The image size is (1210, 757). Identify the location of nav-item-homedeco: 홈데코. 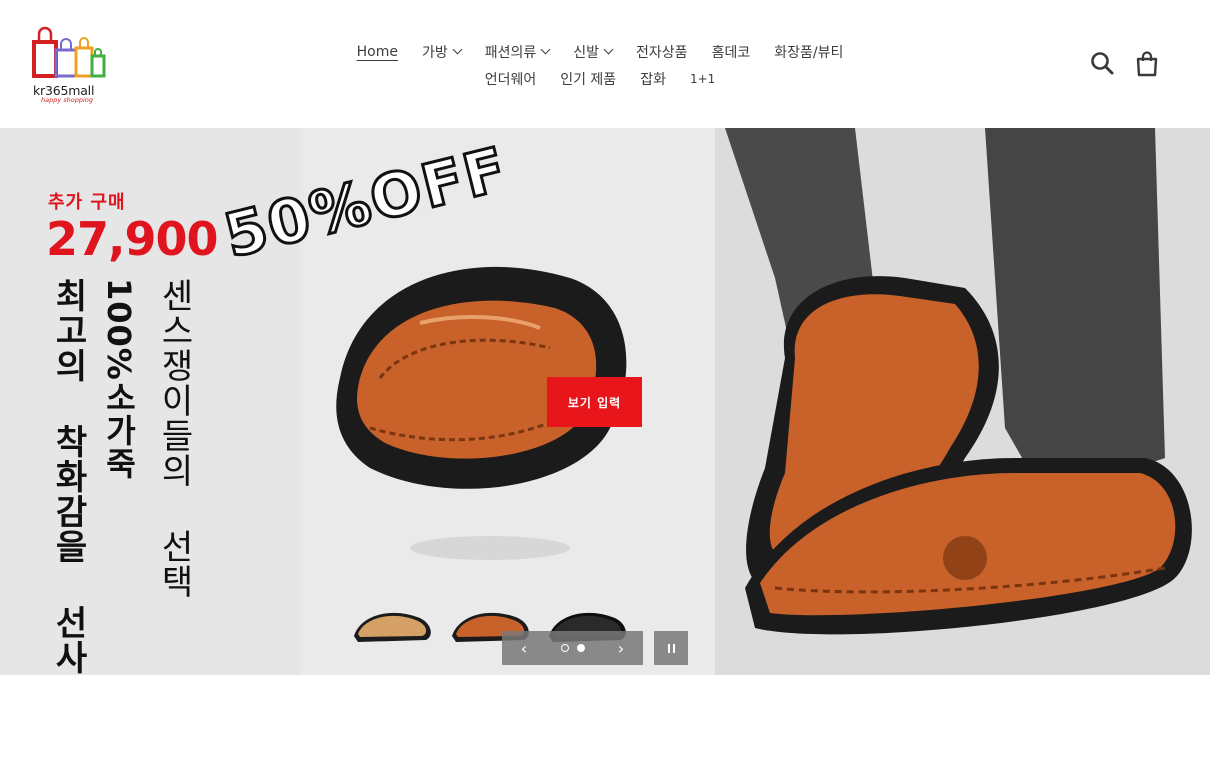
(731, 52).